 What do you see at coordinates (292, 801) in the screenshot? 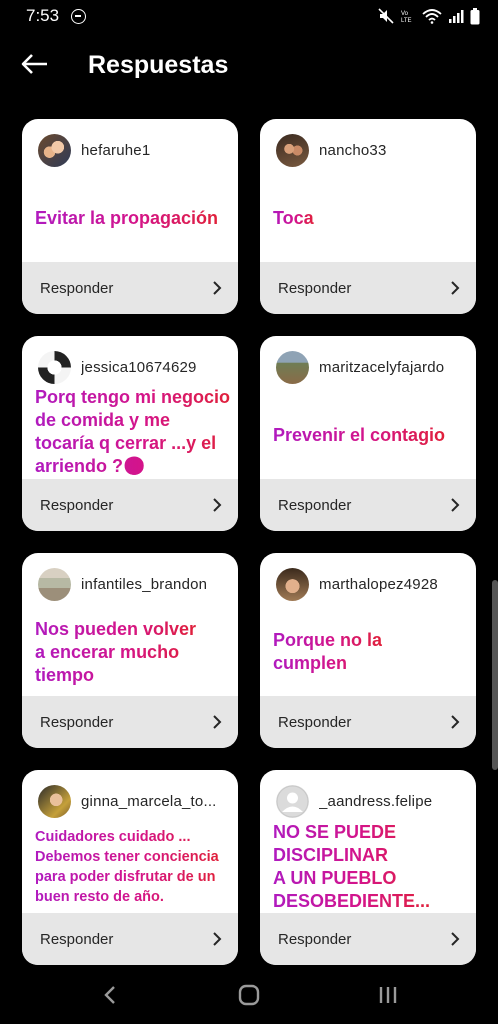
I see `default-avatar-icon` at bounding box center [292, 801].